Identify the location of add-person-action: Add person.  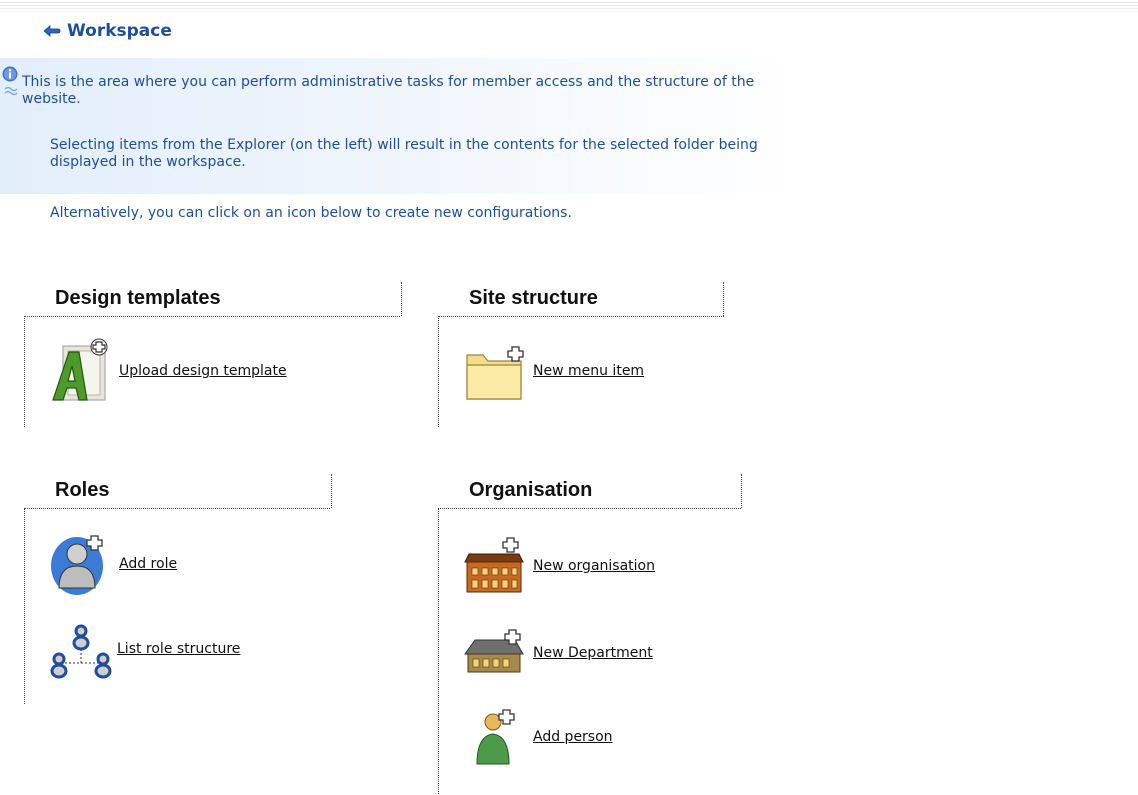
(538, 737).